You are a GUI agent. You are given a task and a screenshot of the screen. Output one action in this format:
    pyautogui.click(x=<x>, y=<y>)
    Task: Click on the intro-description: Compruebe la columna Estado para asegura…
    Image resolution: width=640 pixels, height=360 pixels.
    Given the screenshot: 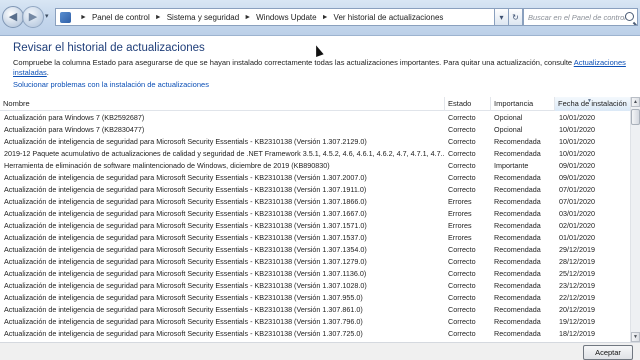 What is the action you would take?
    pyautogui.click(x=293, y=62)
    